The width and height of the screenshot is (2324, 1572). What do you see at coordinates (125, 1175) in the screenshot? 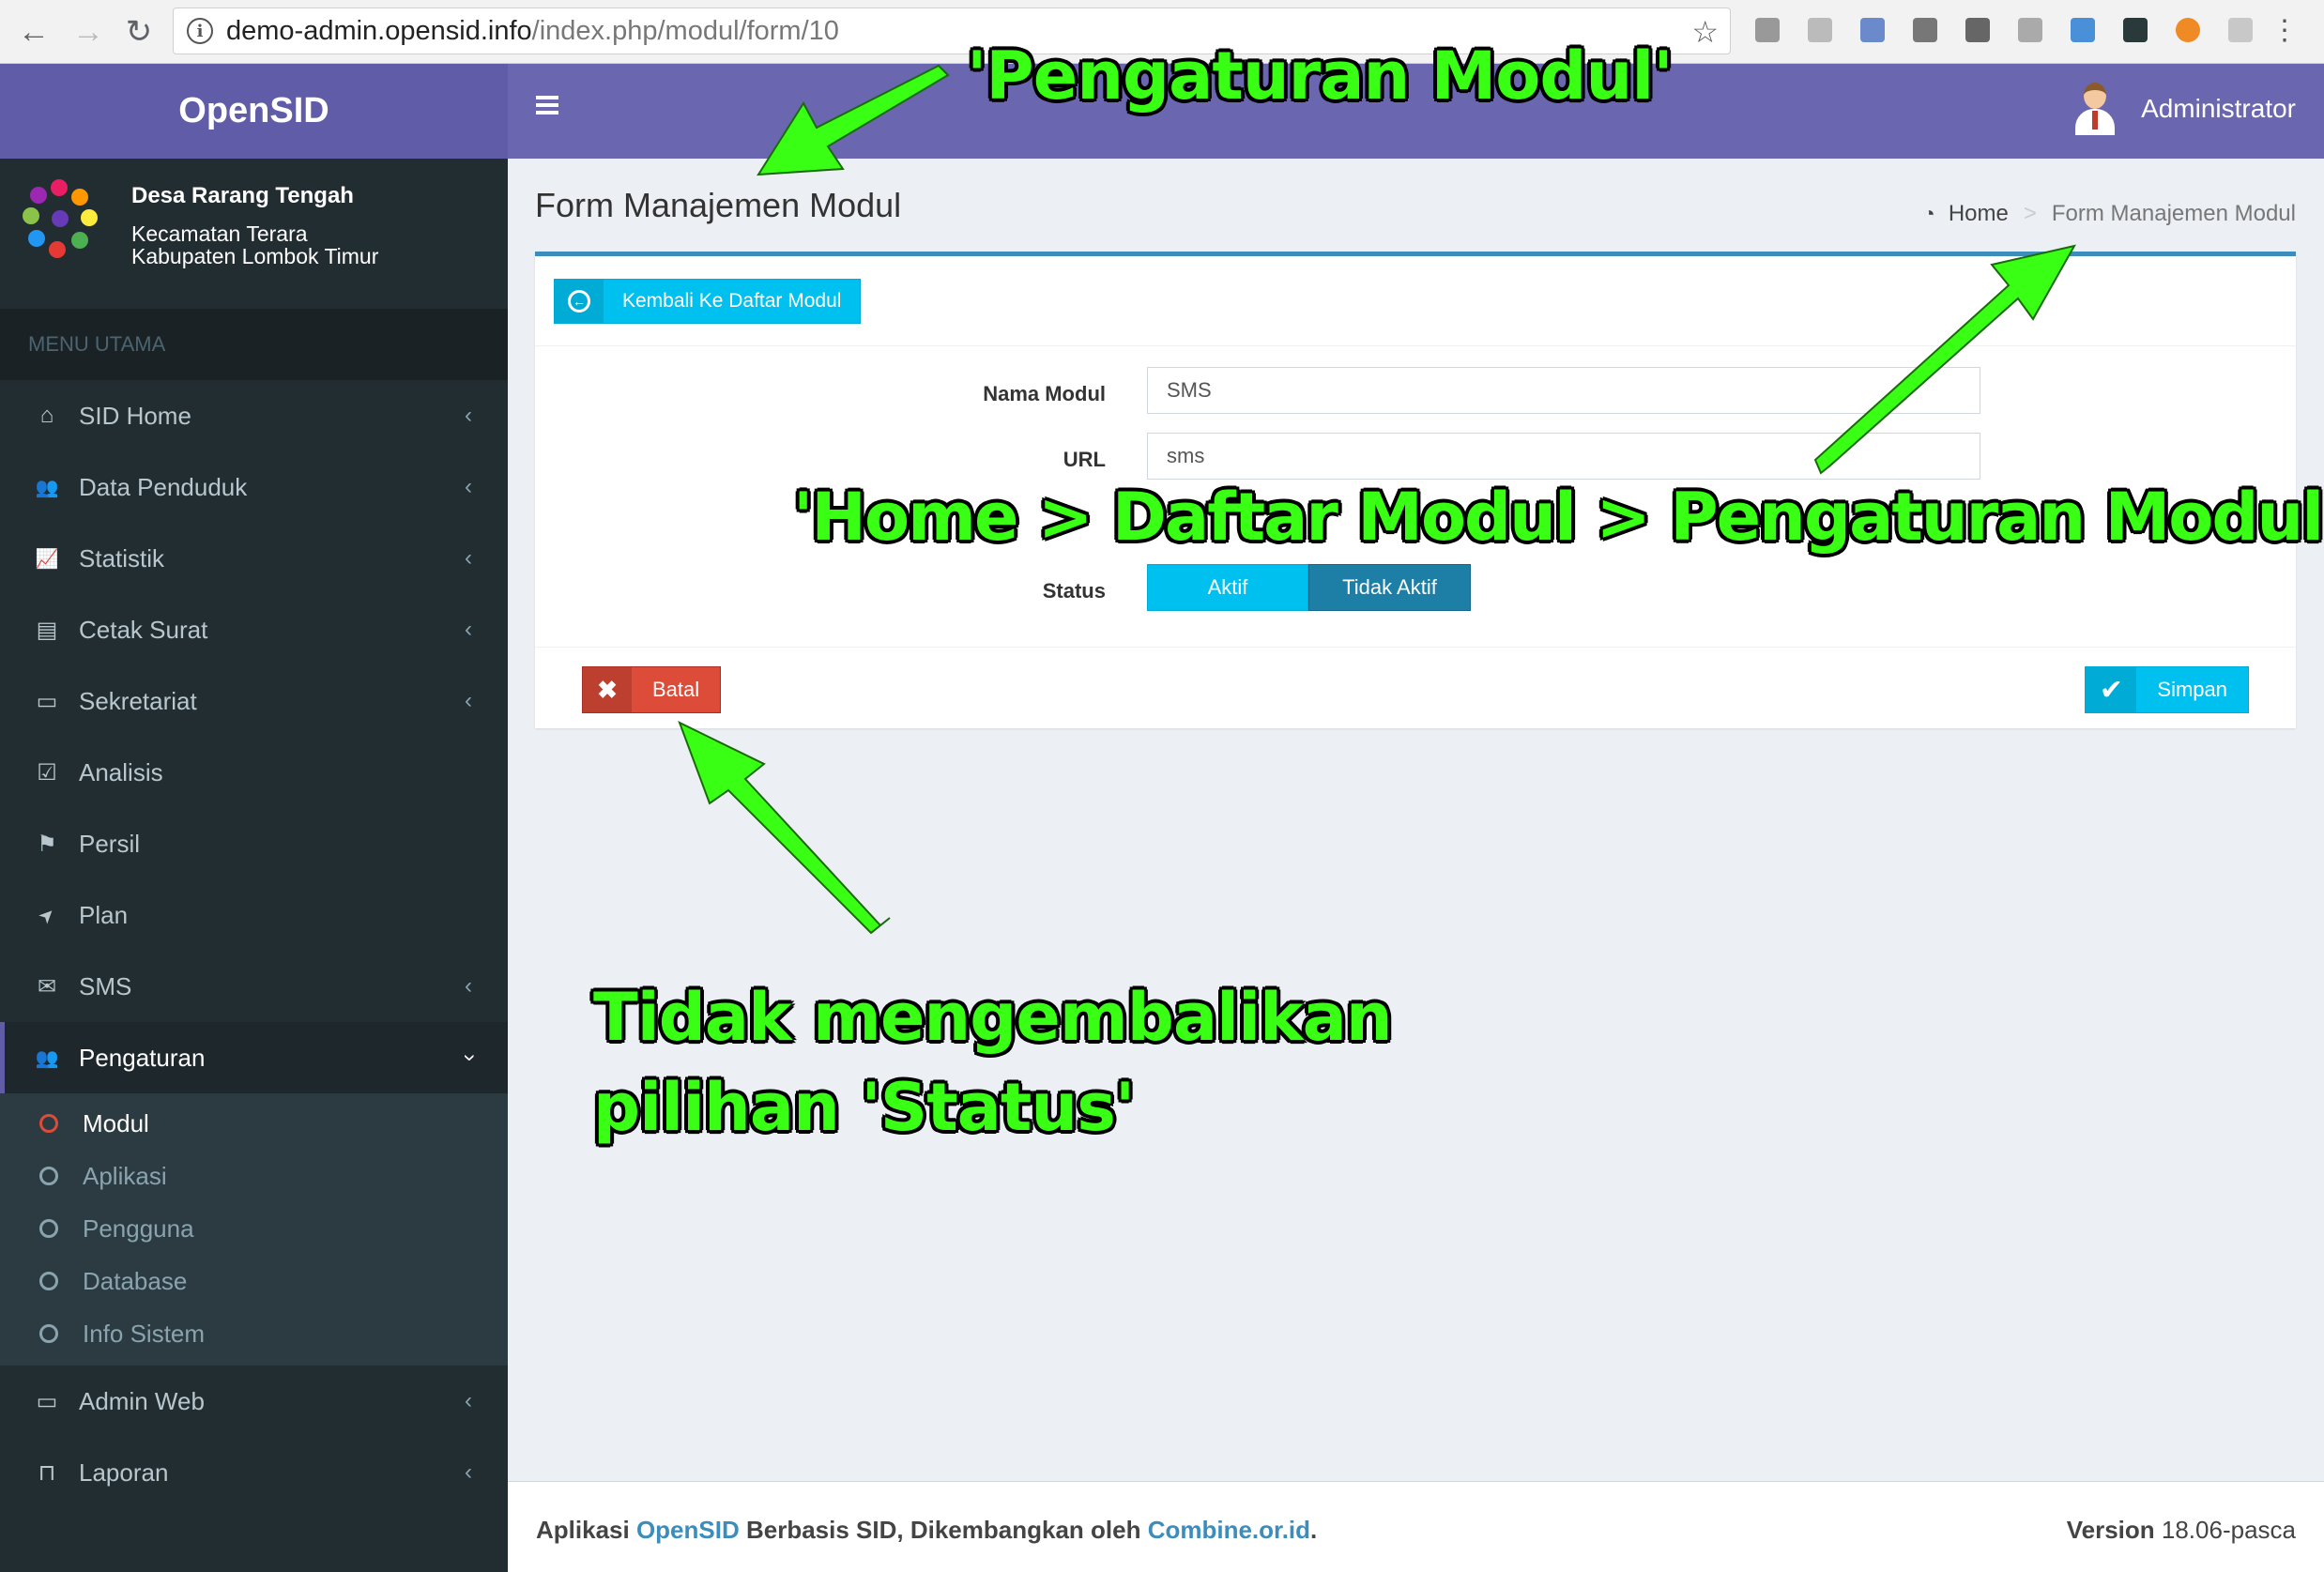
I see `submenu-item-label: Aplikasi` at bounding box center [125, 1175].